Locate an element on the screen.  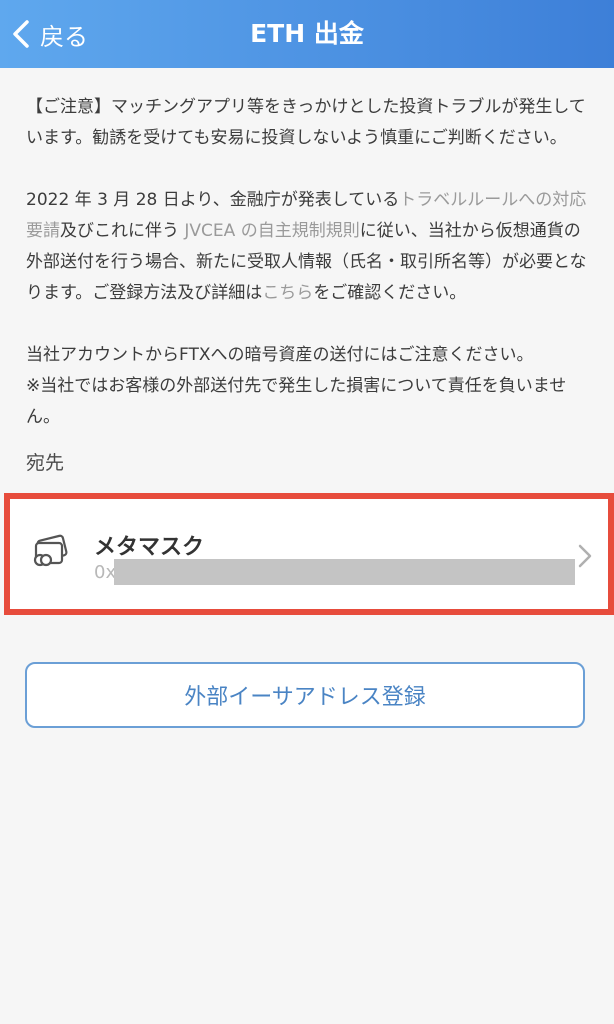
jvcea-rules-link: JVCEA の自主規制規則 is located at coordinates (271, 231).